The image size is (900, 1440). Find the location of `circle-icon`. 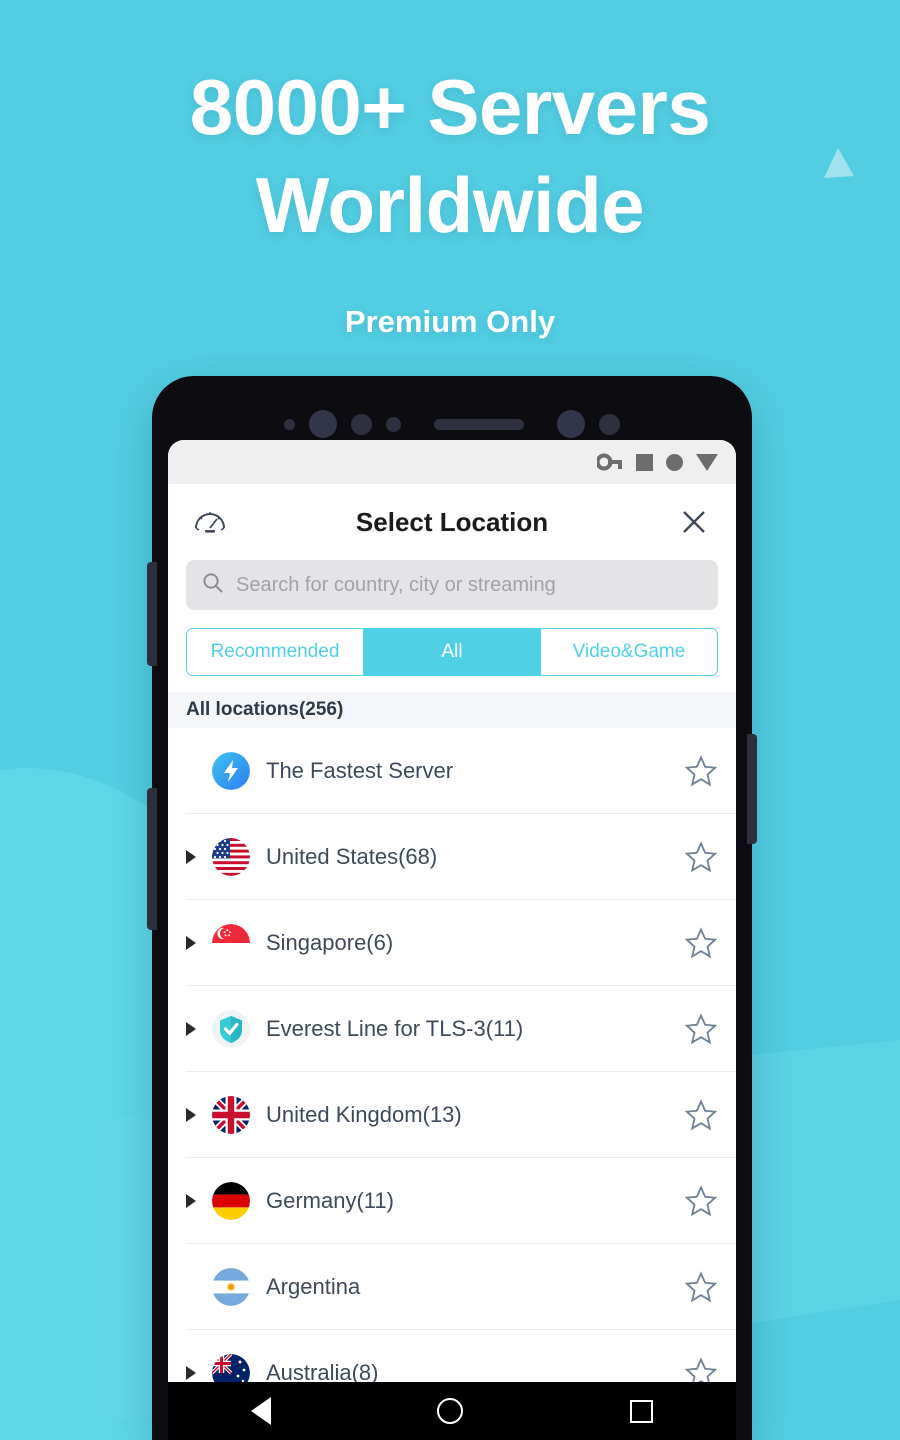

circle-icon is located at coordinates (674, 462).